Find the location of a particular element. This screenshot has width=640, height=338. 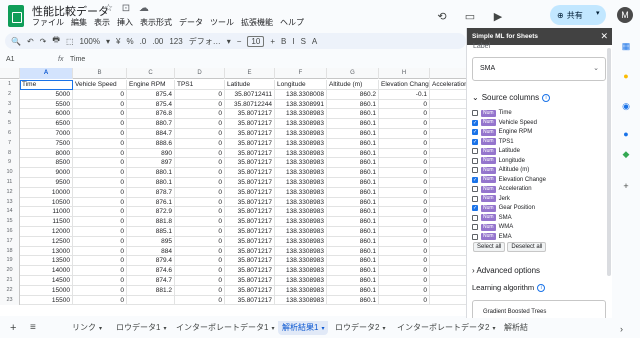

data-cell: 12500 is located at coordinates (46, 241).